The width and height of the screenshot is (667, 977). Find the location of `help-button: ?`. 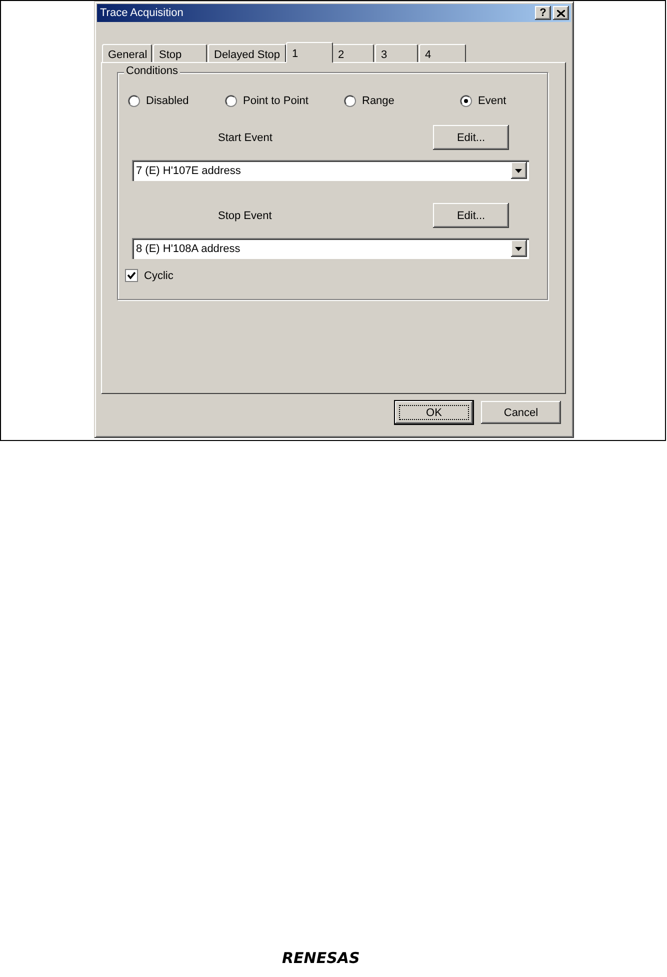

help-button: ? is located at coordinates (543, 13).